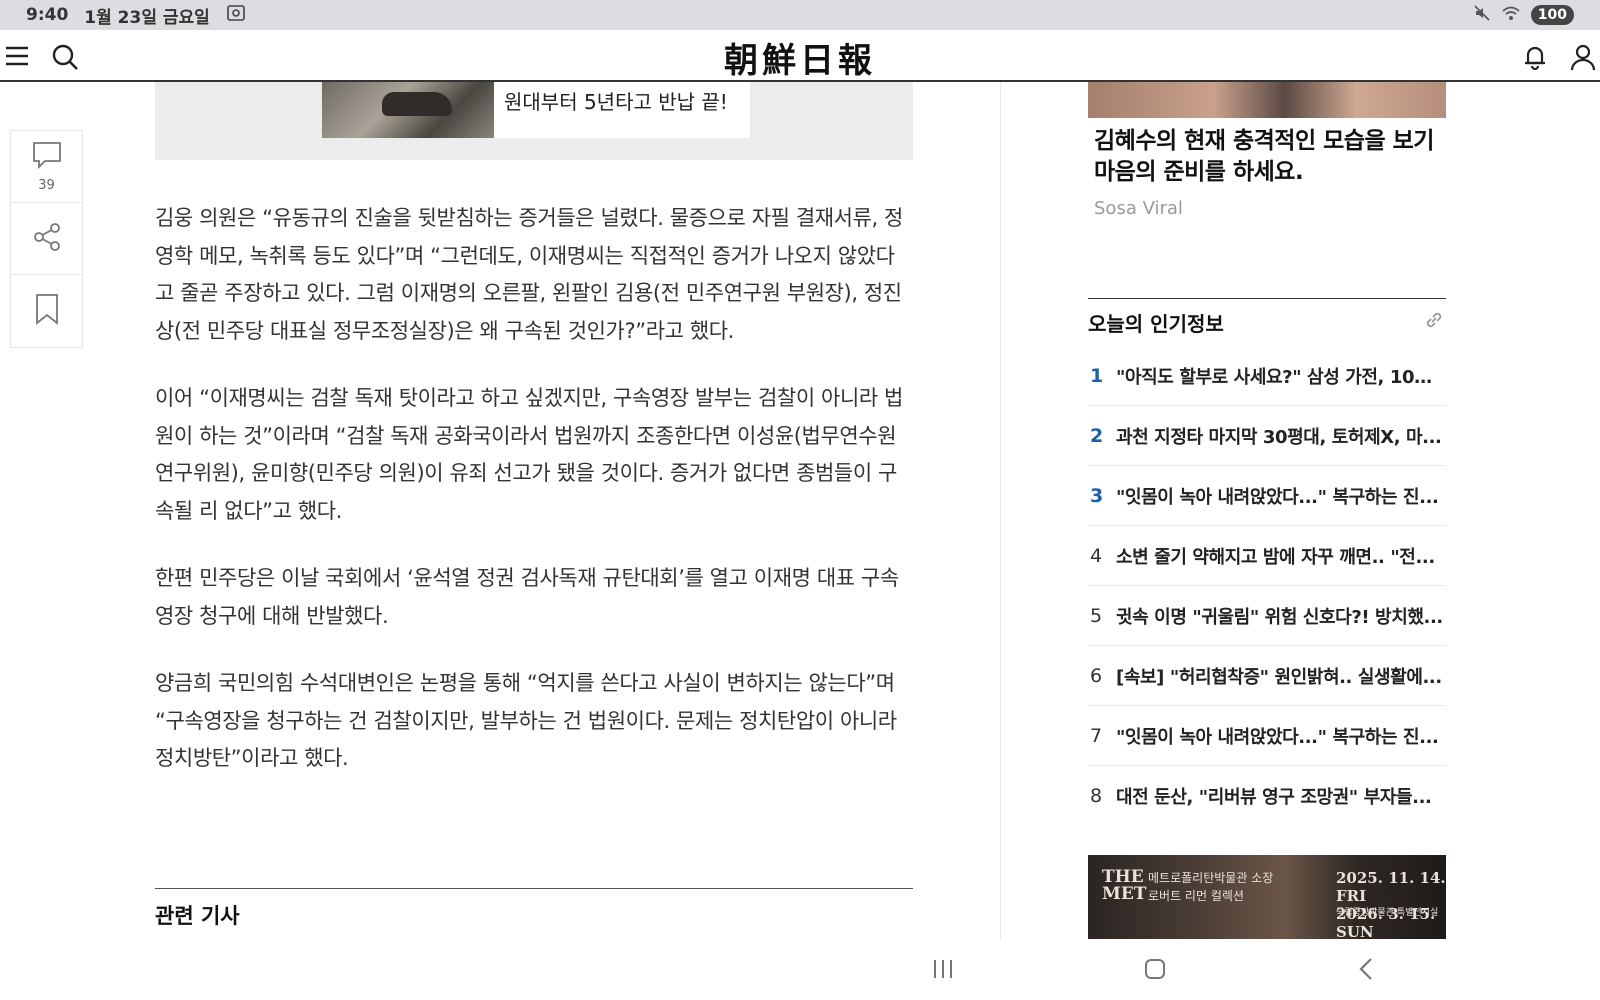  Describe the element at coordinates (47, 15) in the screenshot. I see `status-time: 9:40` at that location.